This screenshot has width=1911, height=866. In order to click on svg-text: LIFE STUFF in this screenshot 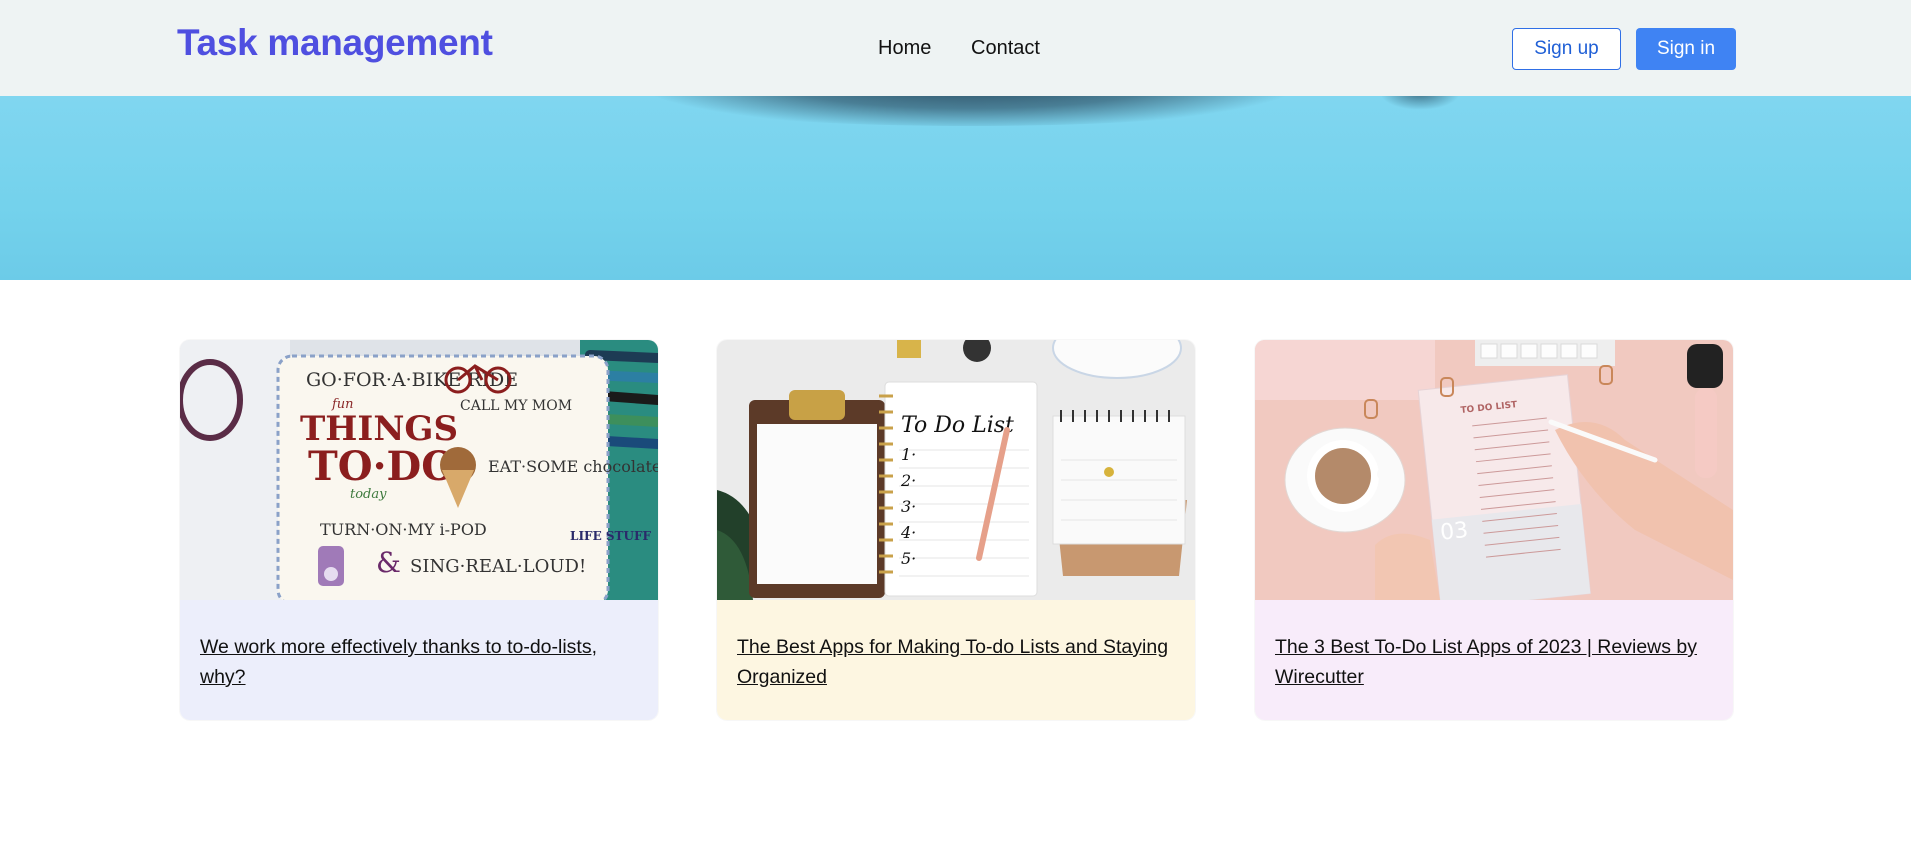, I will do `click(610, 536)`.